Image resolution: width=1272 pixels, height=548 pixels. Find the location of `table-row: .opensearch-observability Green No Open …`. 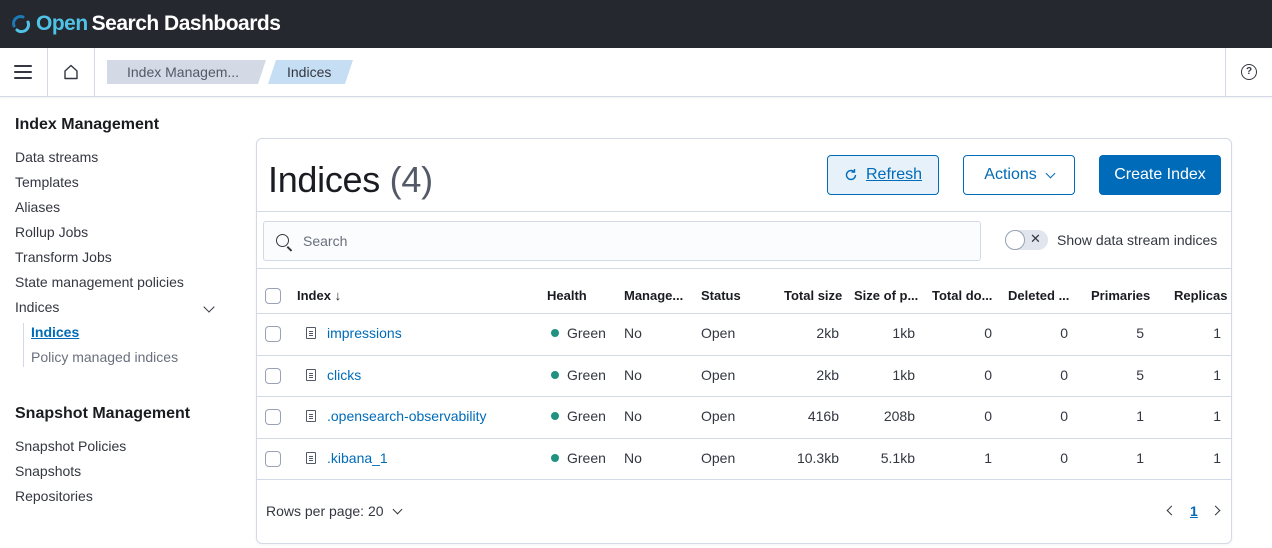

table-row: .opensearch-observability Green No Open … is located at coordinates (744, 417).